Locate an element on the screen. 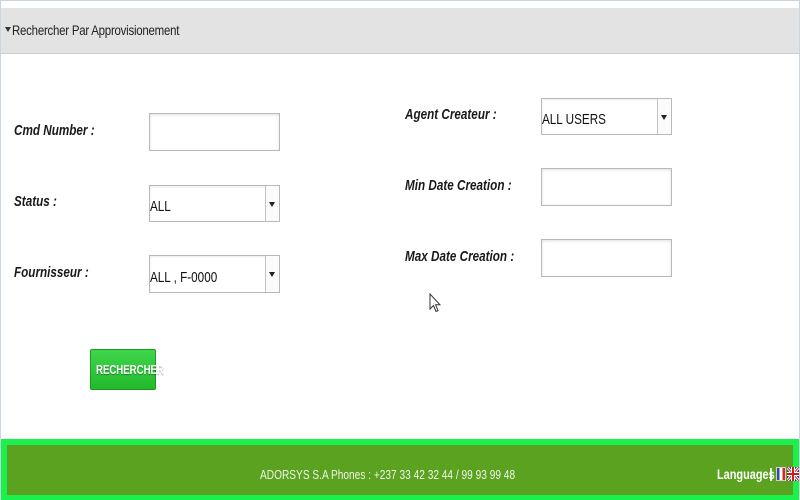 Image resolution: width=800 pixels, height=500 pixels. cmd-number-input is located at coordinates (214, 132).